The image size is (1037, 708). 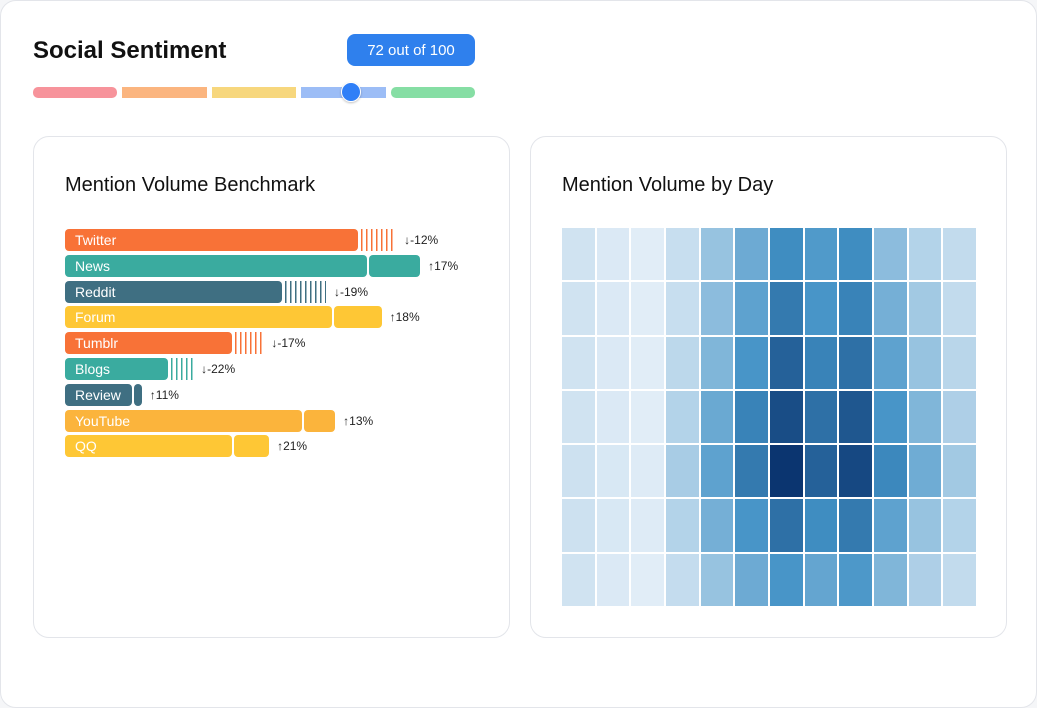 What do you see at coordinates (93, 265) in the screenshot?
I see `bar-label: News` at bounding box center [93, 265].